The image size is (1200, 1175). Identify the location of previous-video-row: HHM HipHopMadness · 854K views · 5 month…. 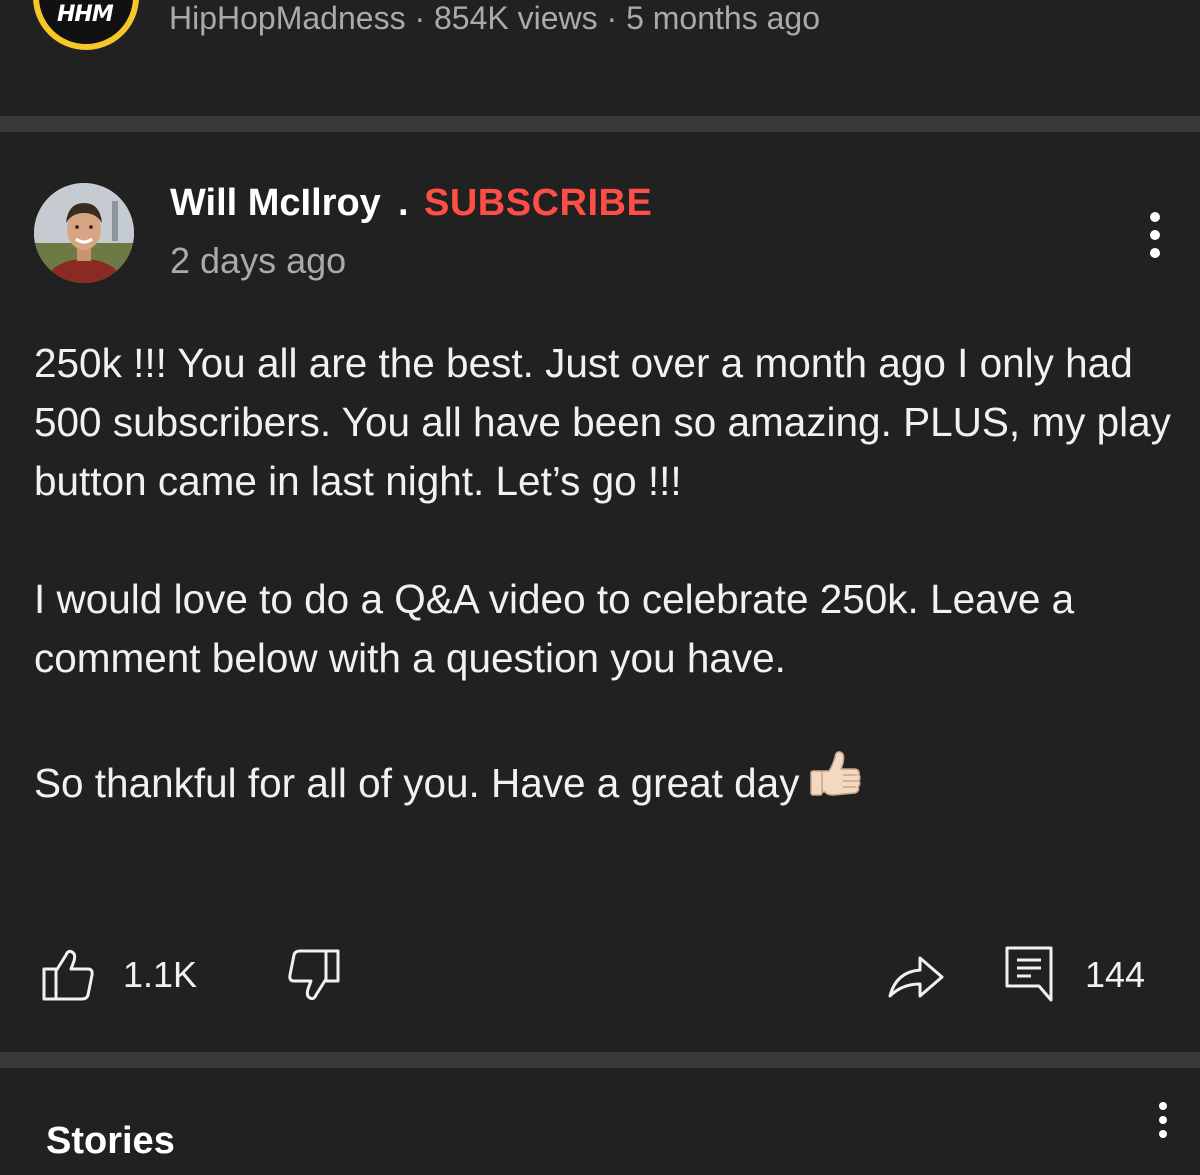
(600, 58).